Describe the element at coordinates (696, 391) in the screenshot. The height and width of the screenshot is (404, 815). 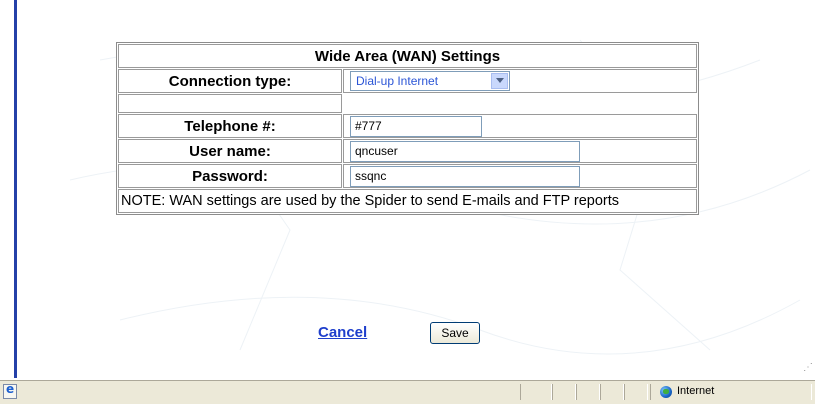
I see `zone-label: Internet` at that location.